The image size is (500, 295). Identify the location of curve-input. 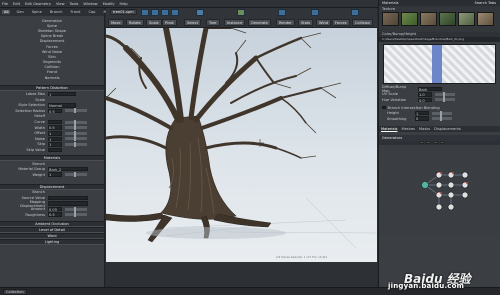
(55, 122).